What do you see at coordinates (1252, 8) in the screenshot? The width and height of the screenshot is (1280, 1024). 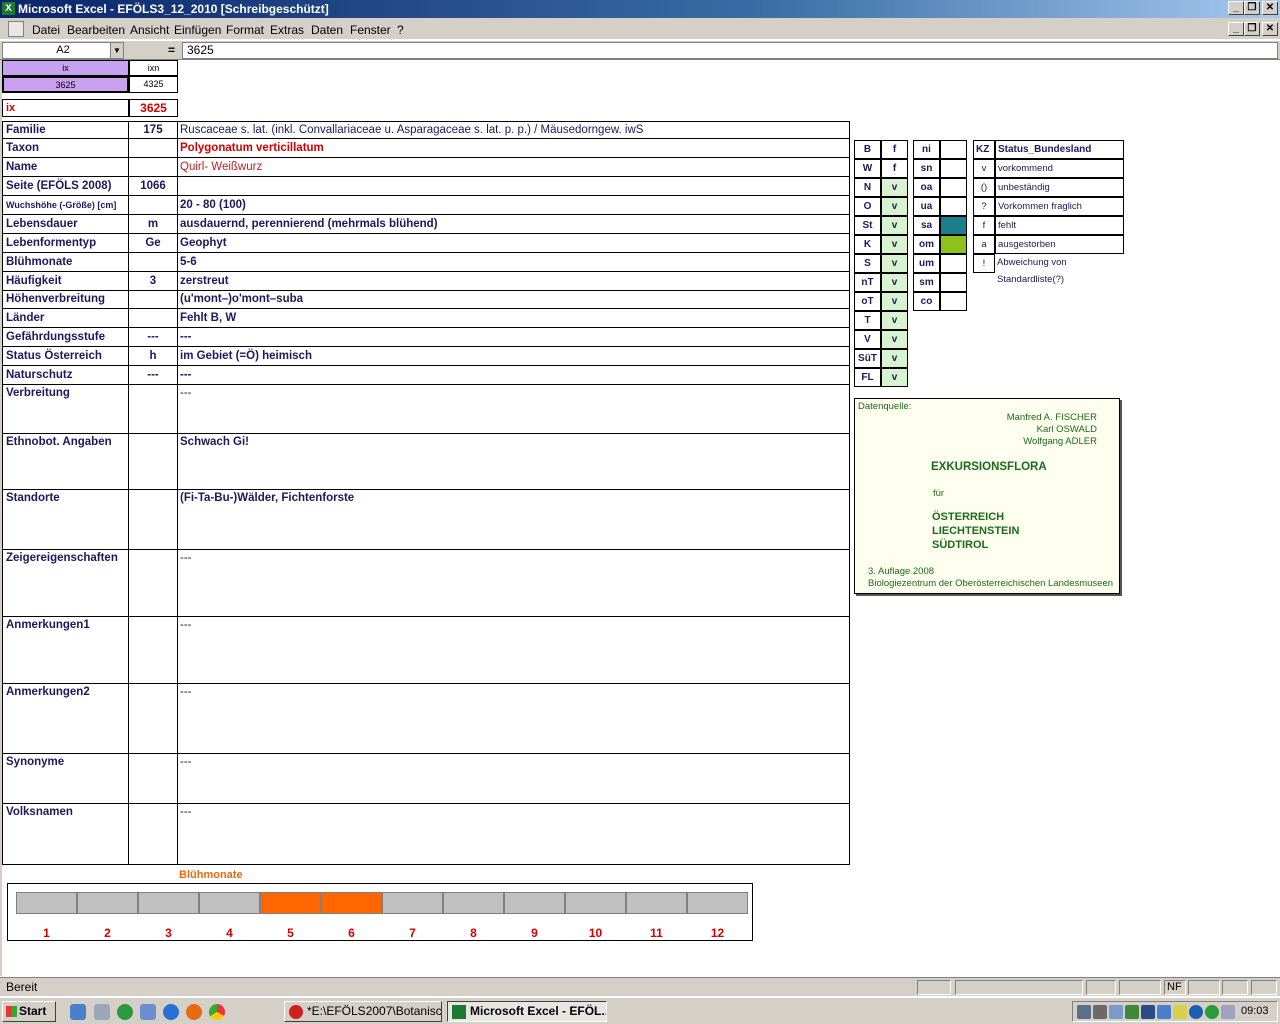 I see `restore-button: ❐` at bounding box center [1252, 8].